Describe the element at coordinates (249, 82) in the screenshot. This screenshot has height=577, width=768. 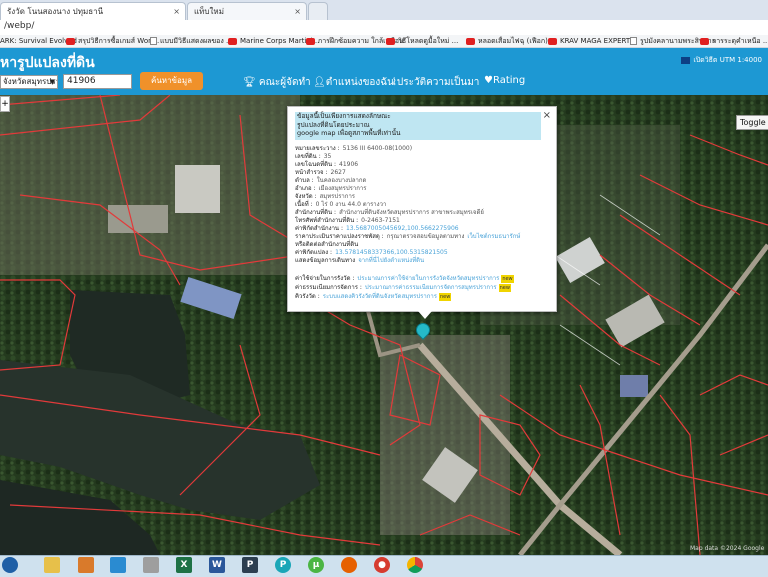
I see `trophy-icon: 🏆︎` at that location.